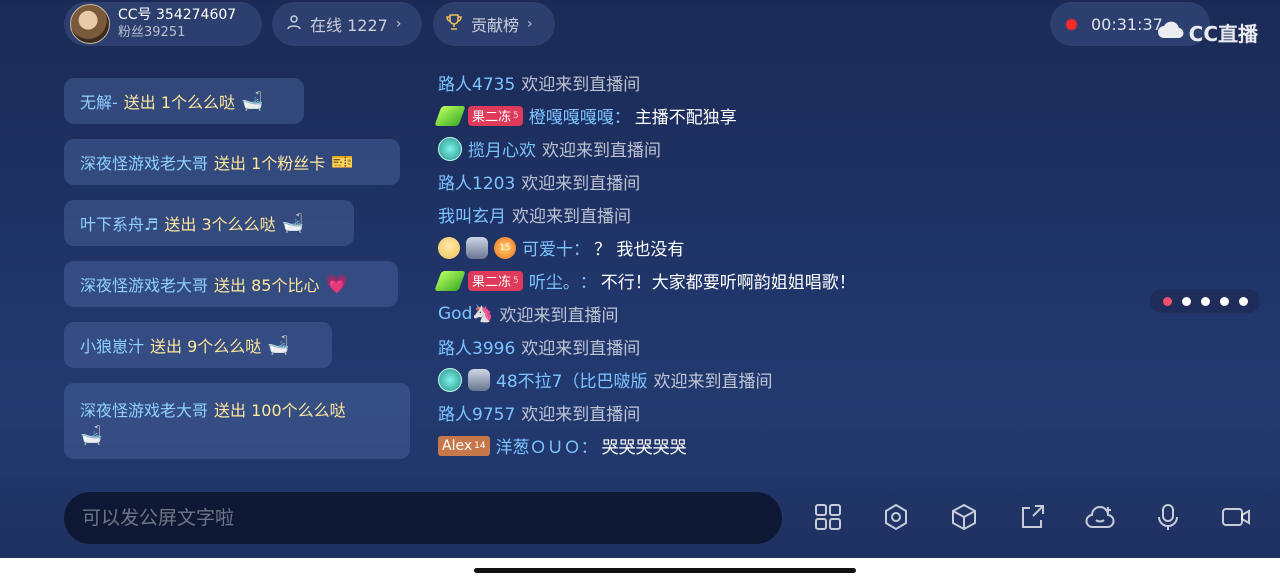 The width and height of the screenshot is (1280, 576). I want to click on cloud-emoji-icon, so click(1100, 517).